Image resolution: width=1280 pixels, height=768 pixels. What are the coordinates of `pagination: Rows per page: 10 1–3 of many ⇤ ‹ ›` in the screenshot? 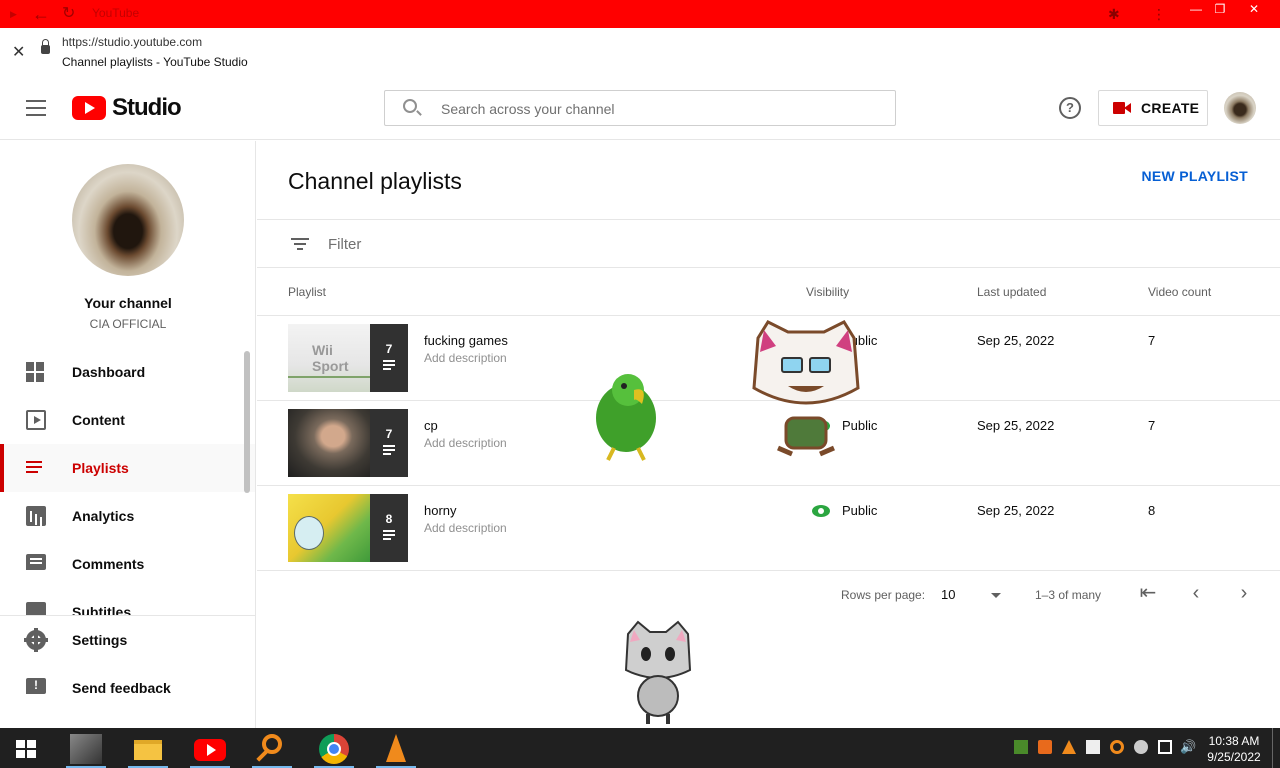 It's located at (768, 595).